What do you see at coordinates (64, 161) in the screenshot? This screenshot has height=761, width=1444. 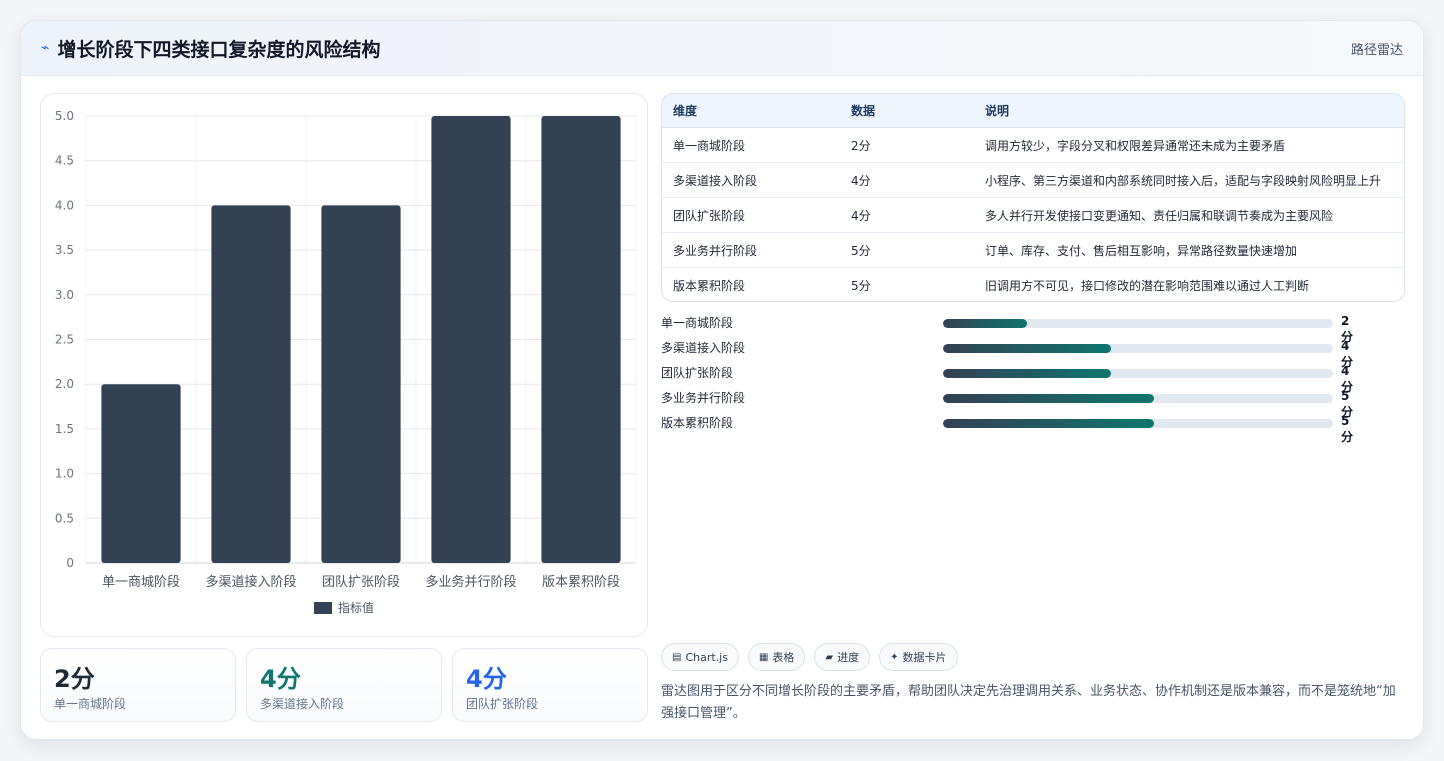 I see `y-tick-label: 4.5` at bounding box center [64, 161].